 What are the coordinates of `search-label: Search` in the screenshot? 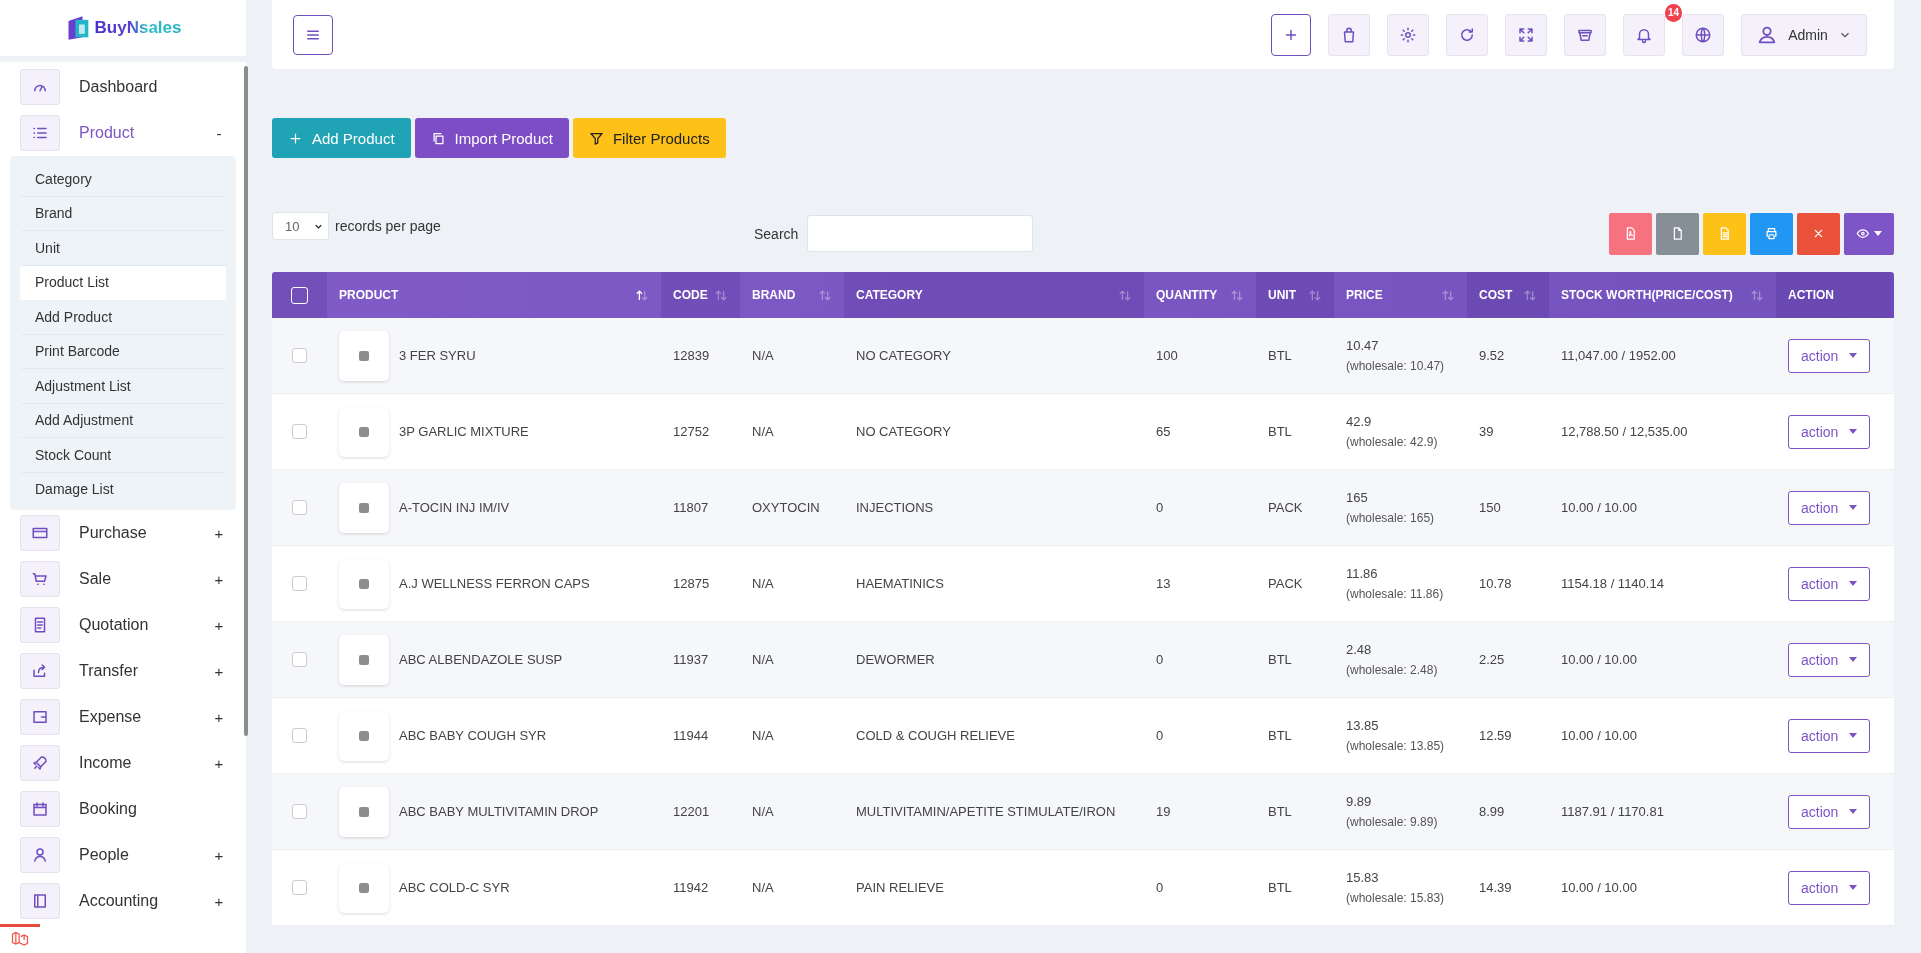 It's located at (776, 233).